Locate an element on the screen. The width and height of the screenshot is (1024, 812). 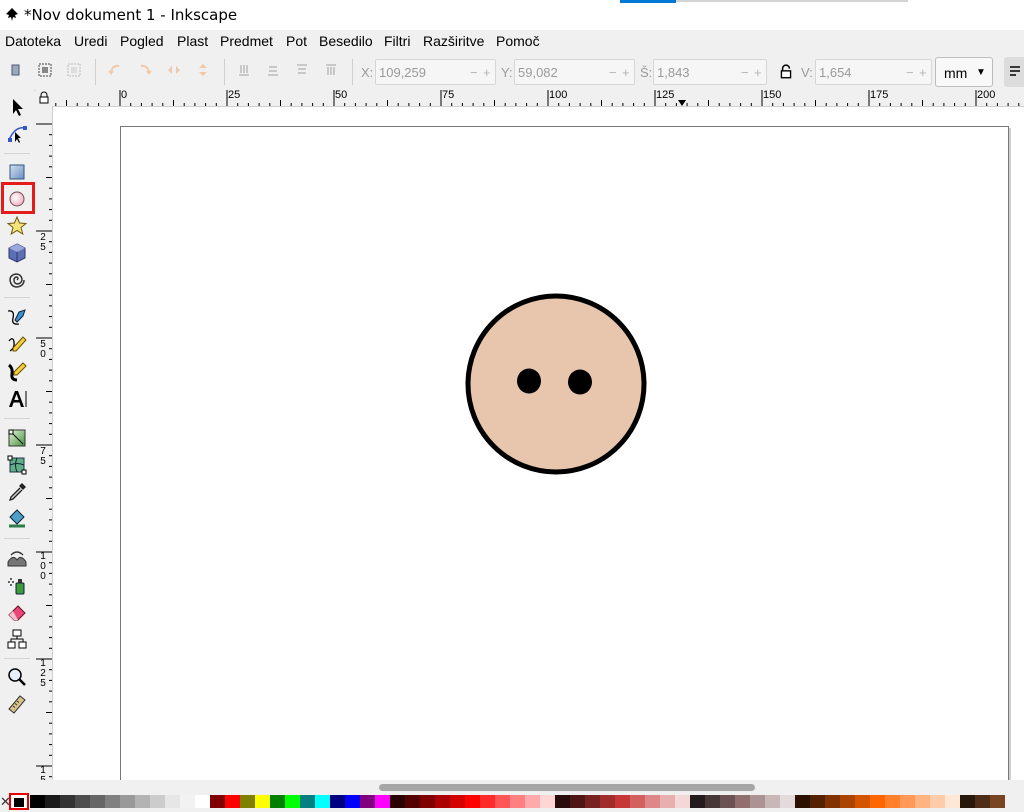
flip-horizontal-icon is located at coordinates (174, 70).